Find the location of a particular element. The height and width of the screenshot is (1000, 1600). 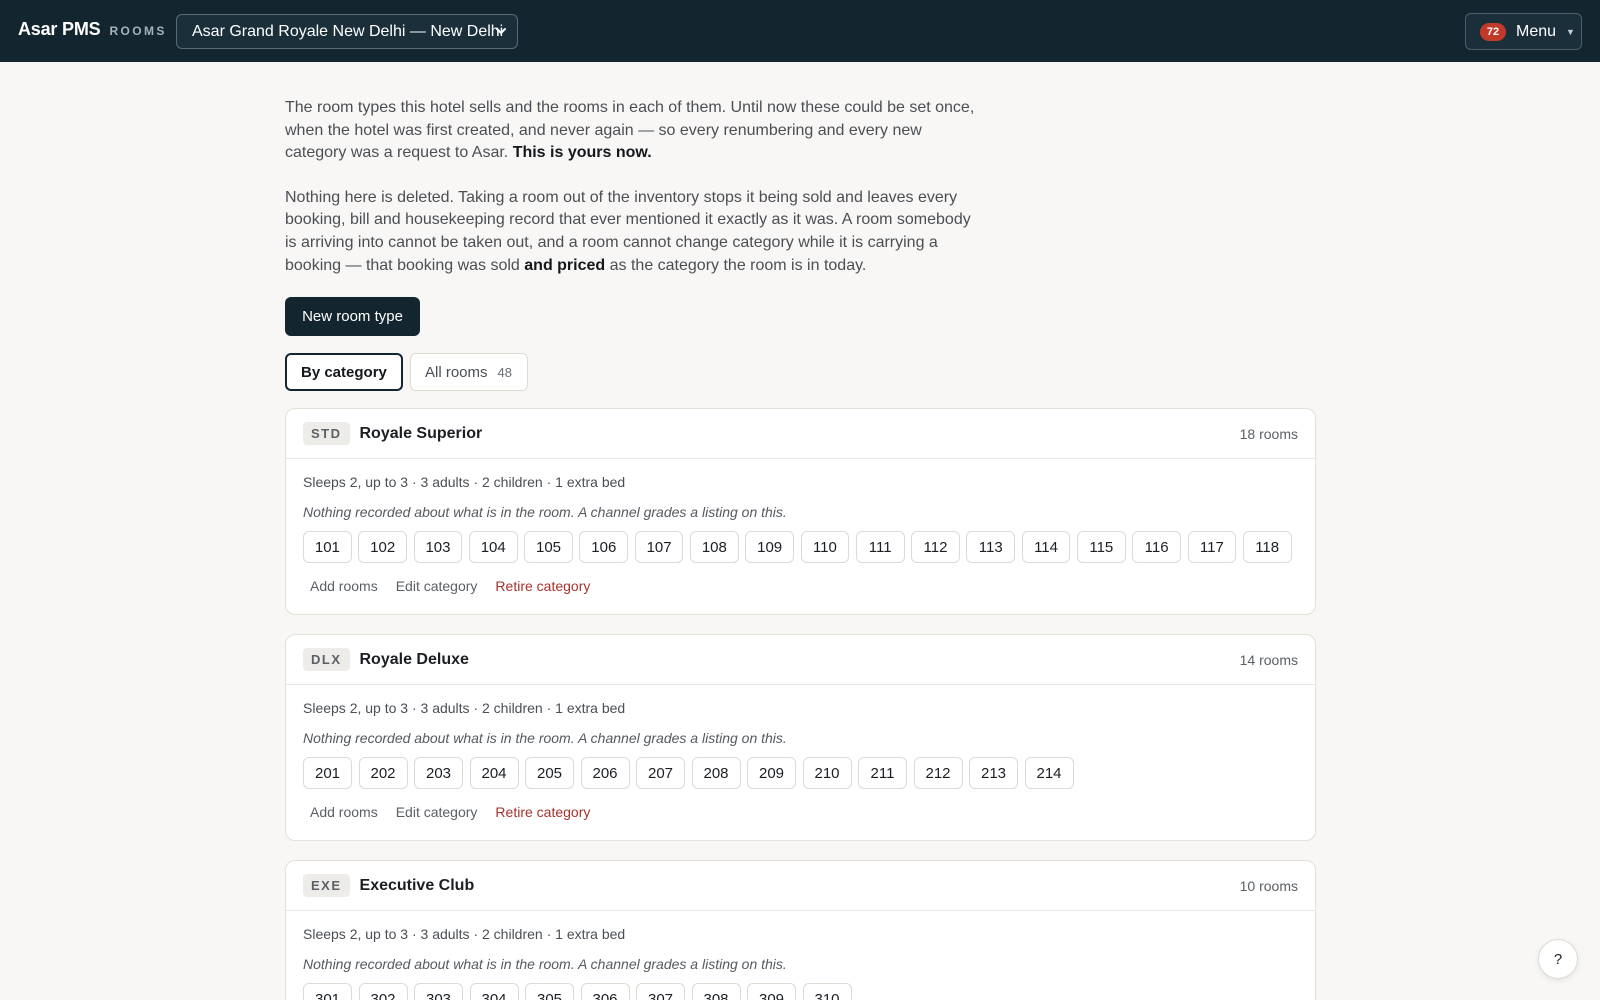

room-chip: 304 is located at coordinates (494, 991).